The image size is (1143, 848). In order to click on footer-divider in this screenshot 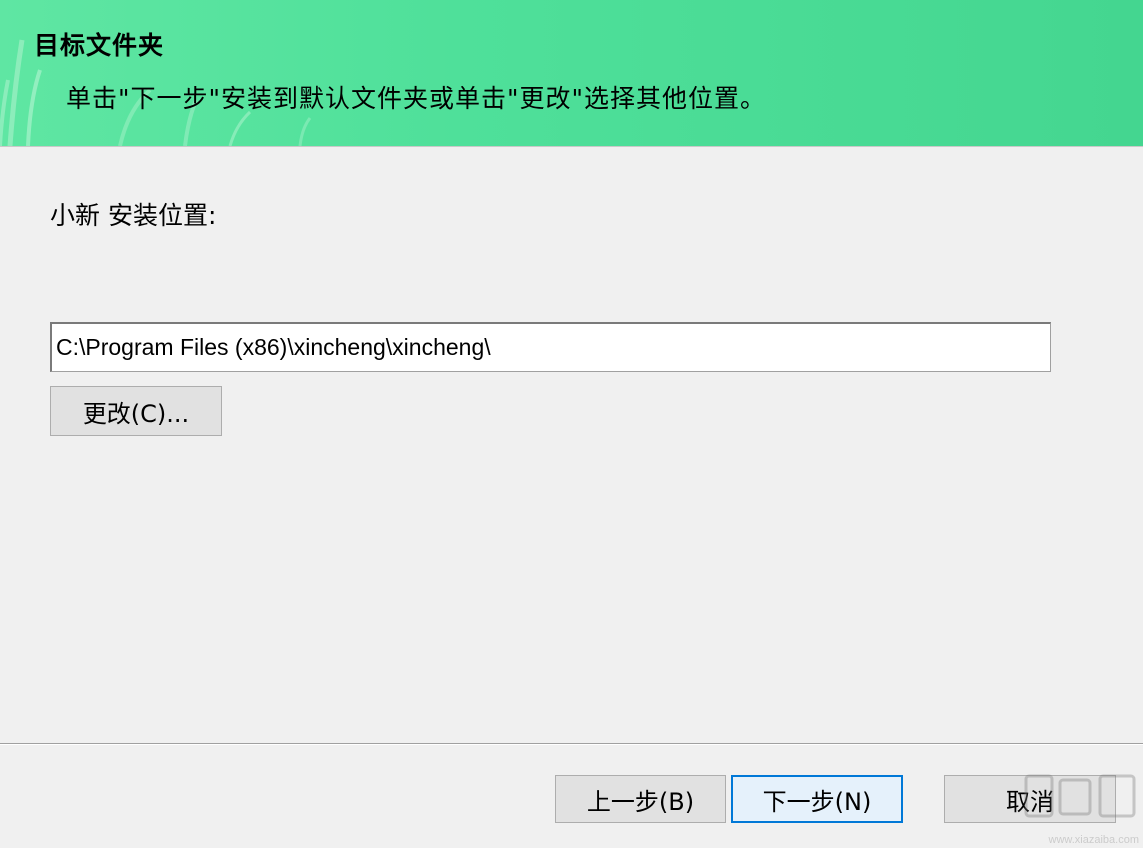, I will do `click(571, 744)`.